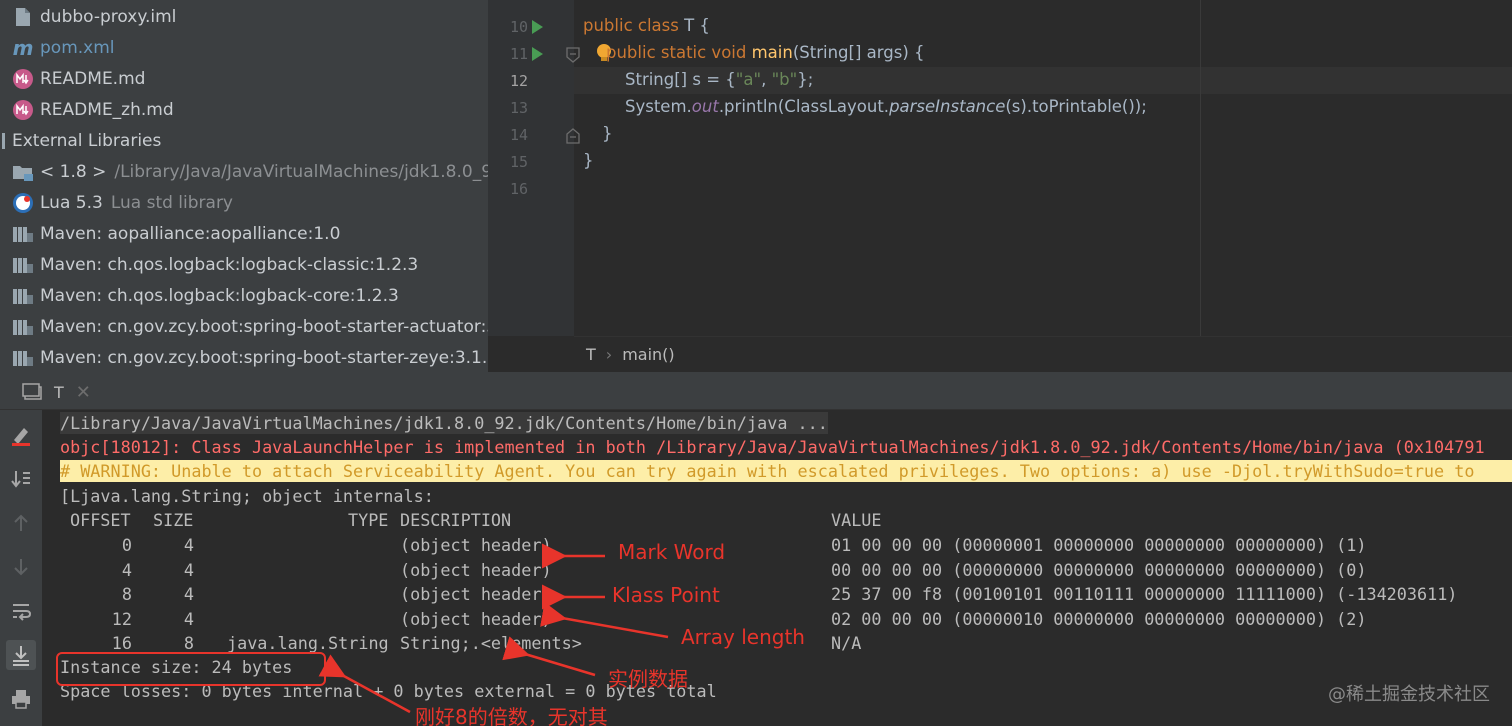 The image size is (1512, 726). Describe the element at coordinates (666, 595) in the screenshot. I see `klass-point-annotation: Klass Point` at that location.